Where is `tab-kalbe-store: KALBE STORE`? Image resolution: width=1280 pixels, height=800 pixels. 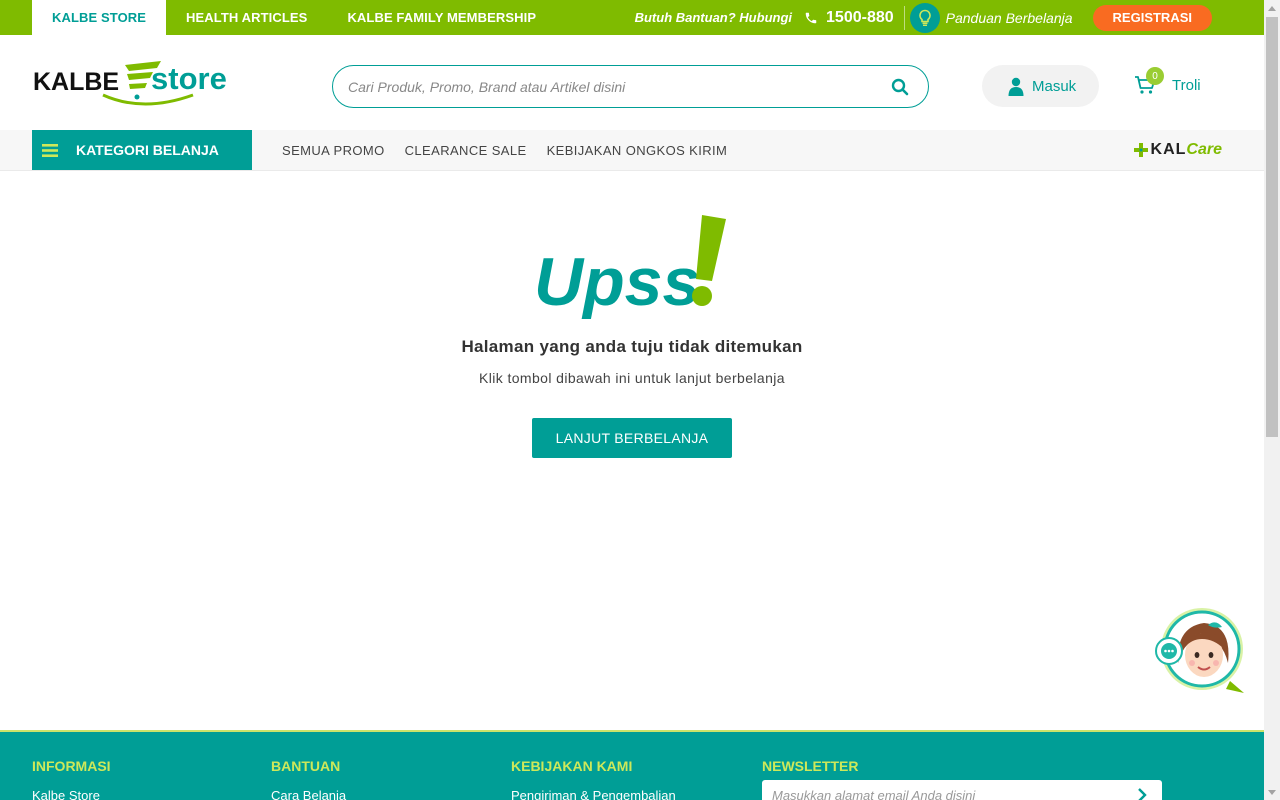 tab-kalbe-store: KALBE STORE is located at coordinates (99, 17).